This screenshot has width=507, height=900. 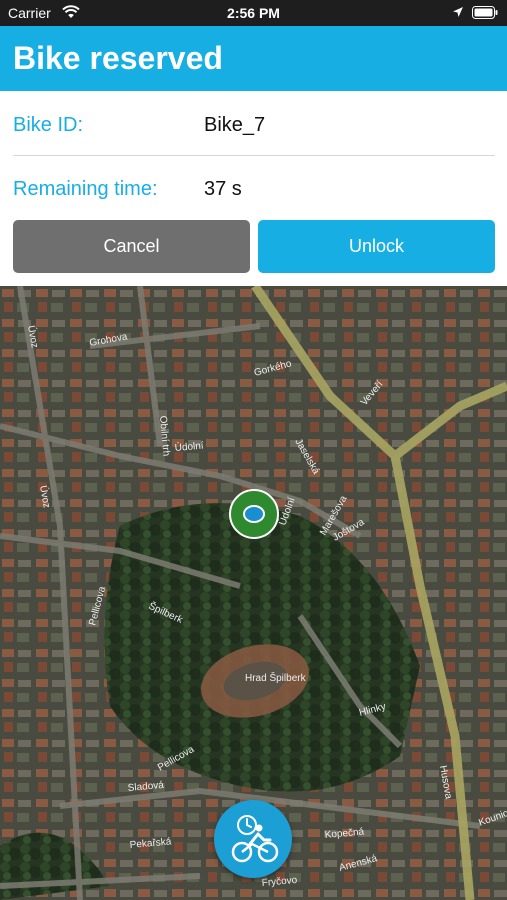 I want to click on remaining-time-row: Remaining time: 37 s, so click(x=253, y=190).